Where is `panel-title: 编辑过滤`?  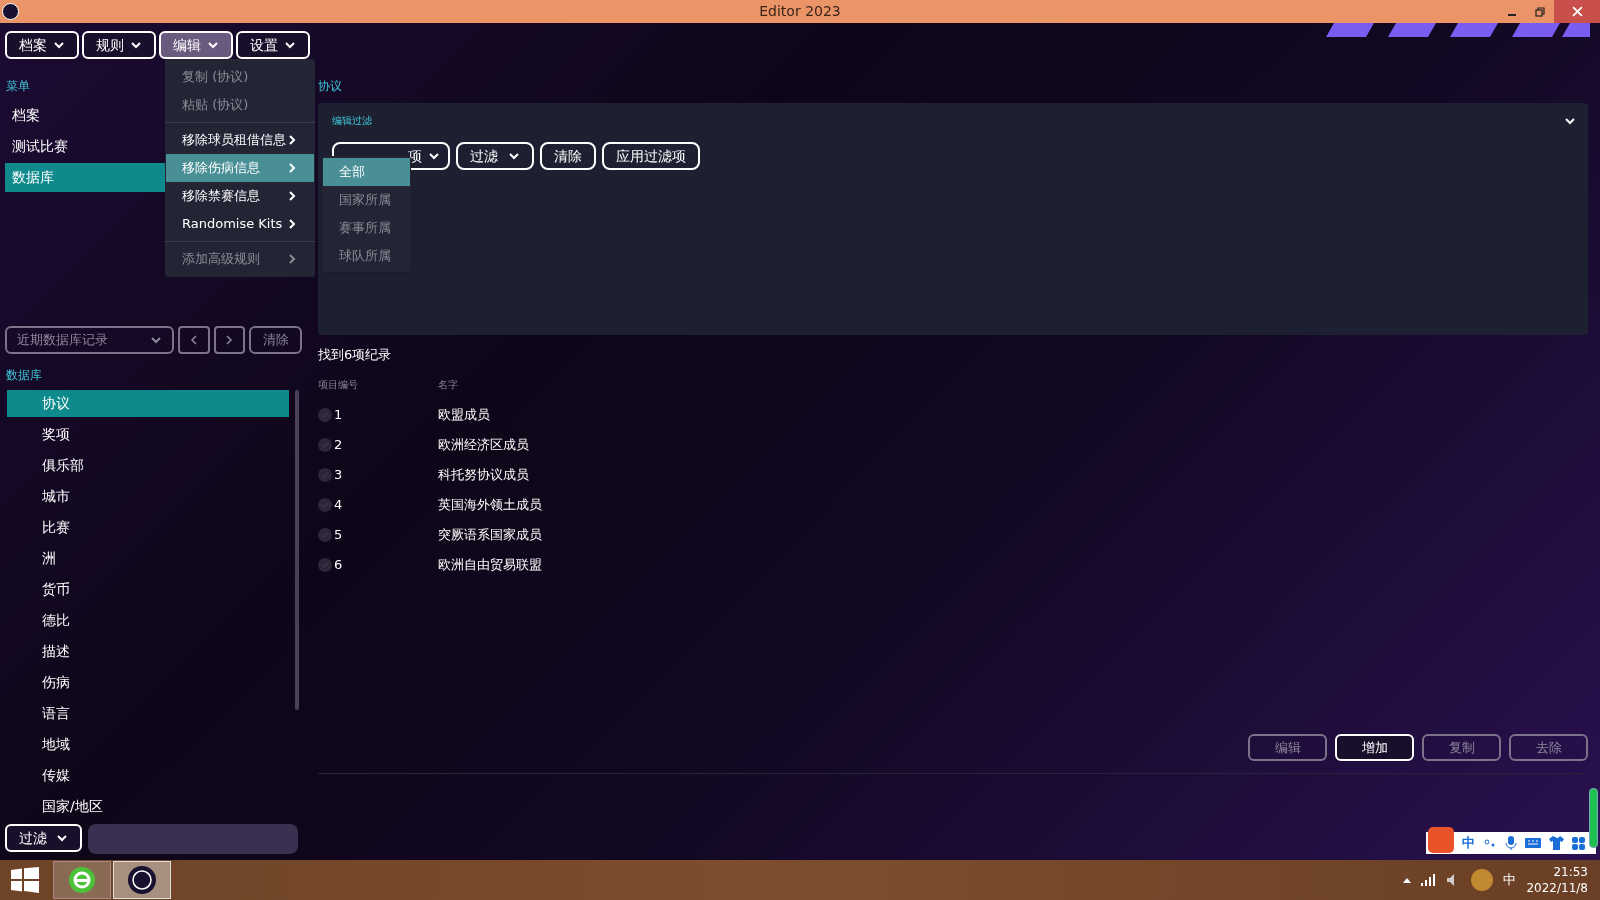
panel-title: 编辑过滤 is located at coordinates (352, 121).